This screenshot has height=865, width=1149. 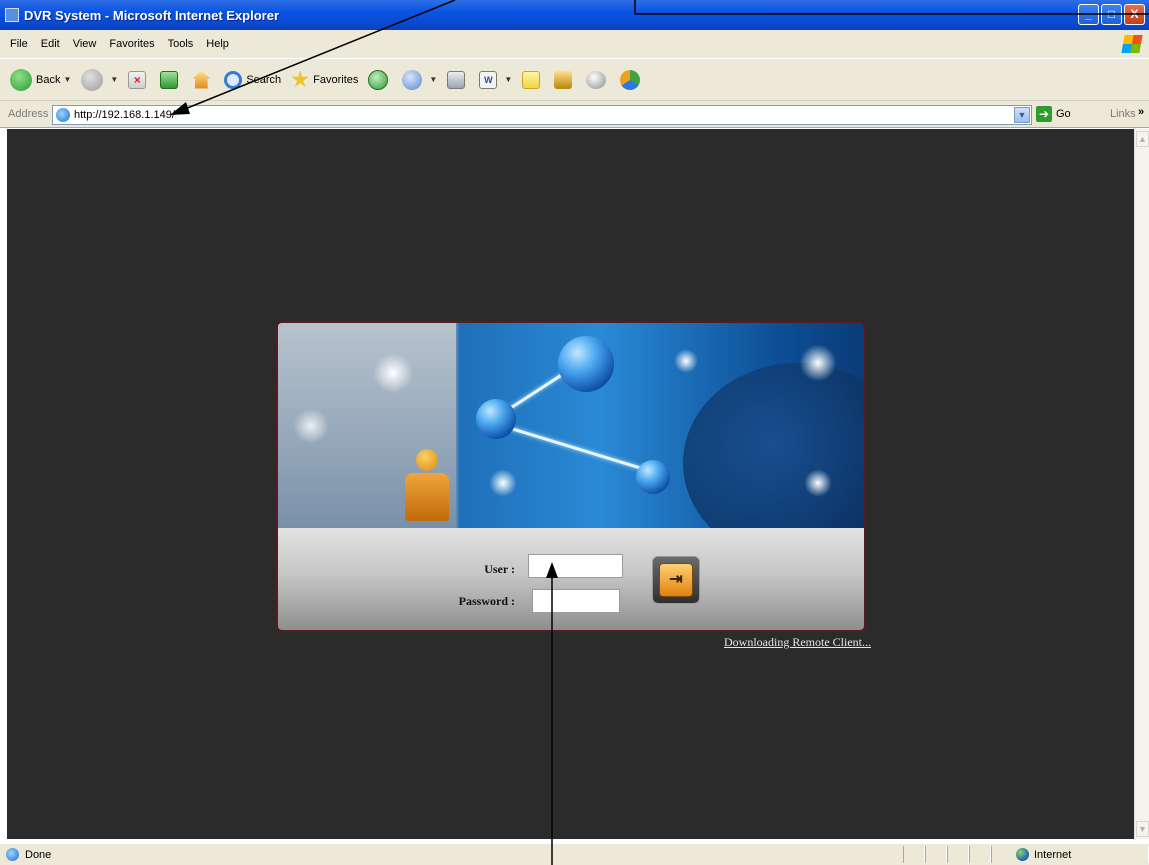 I want to click on back-button: Back ▼, so click(x=41, y=79).